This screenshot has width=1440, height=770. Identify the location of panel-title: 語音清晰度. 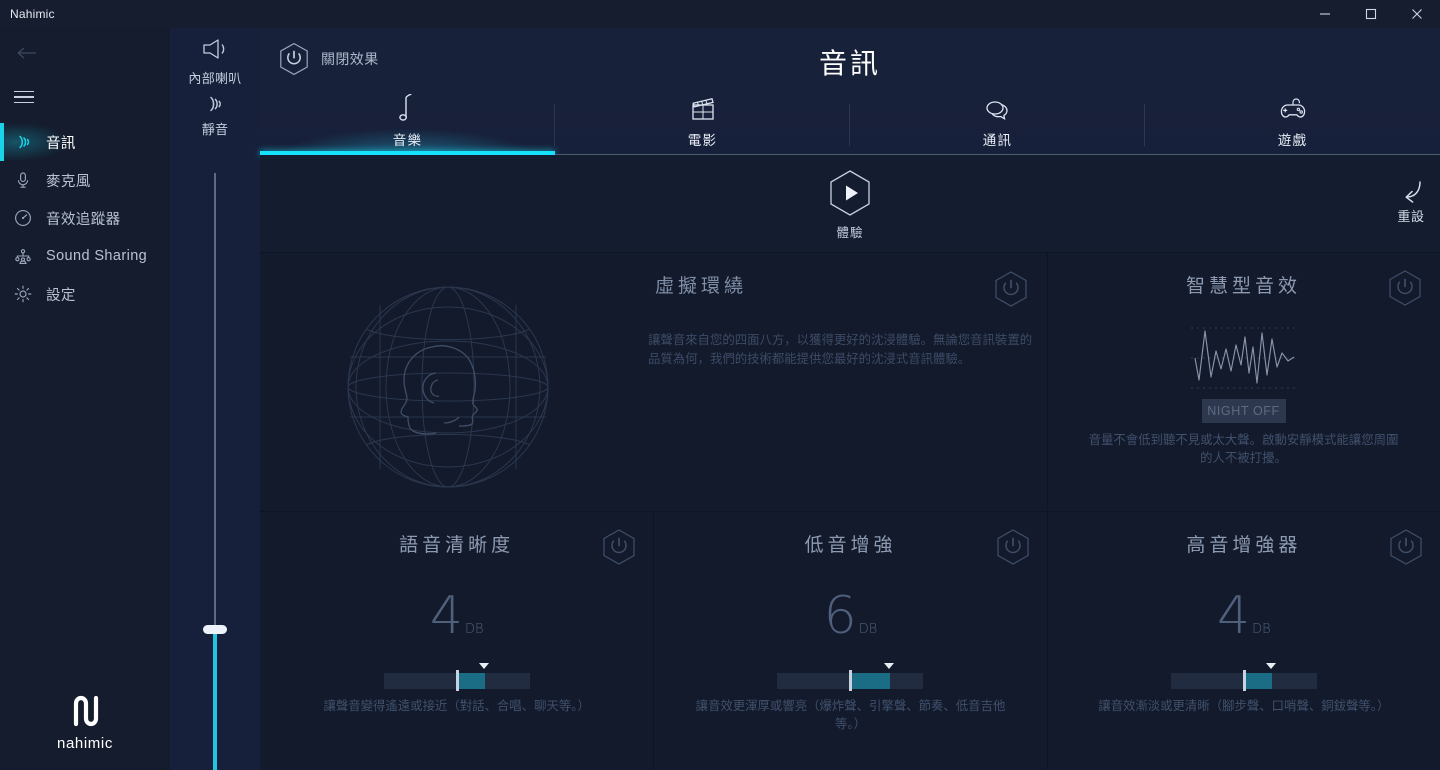
(457, 545).